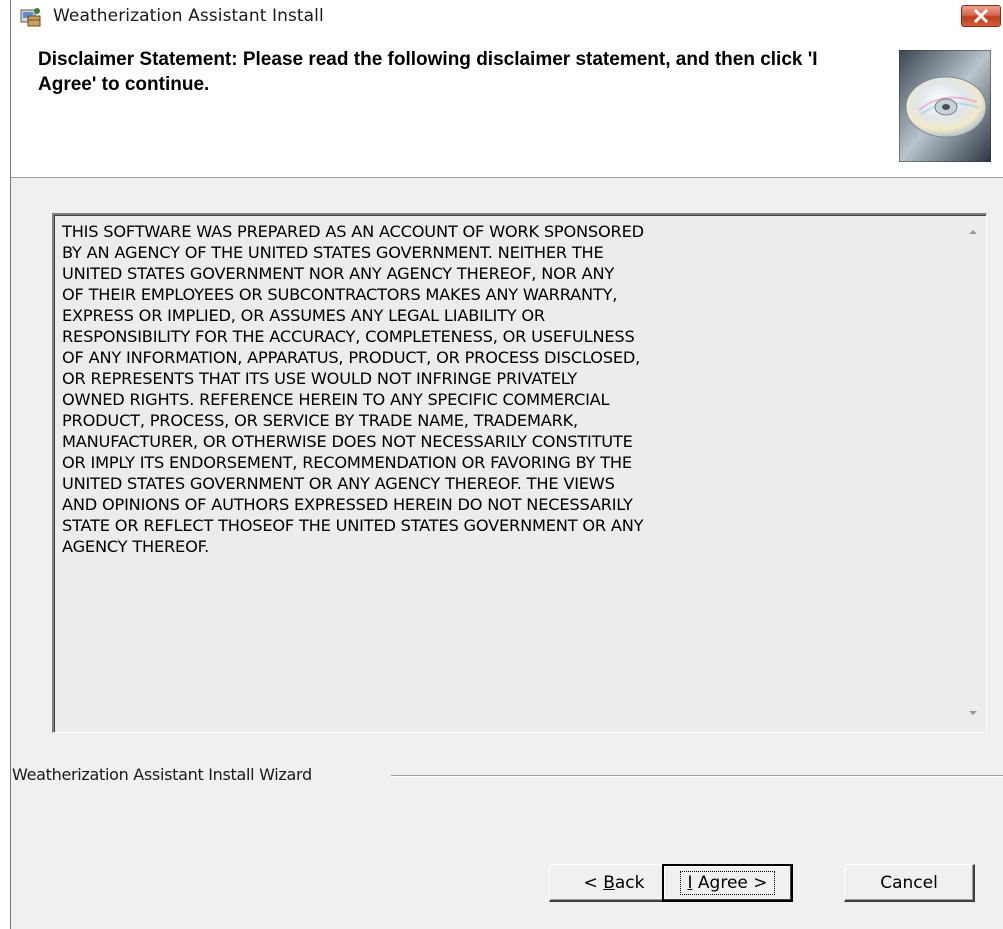  I want to click on agree-button-label: Agree >, so click(730, 883).